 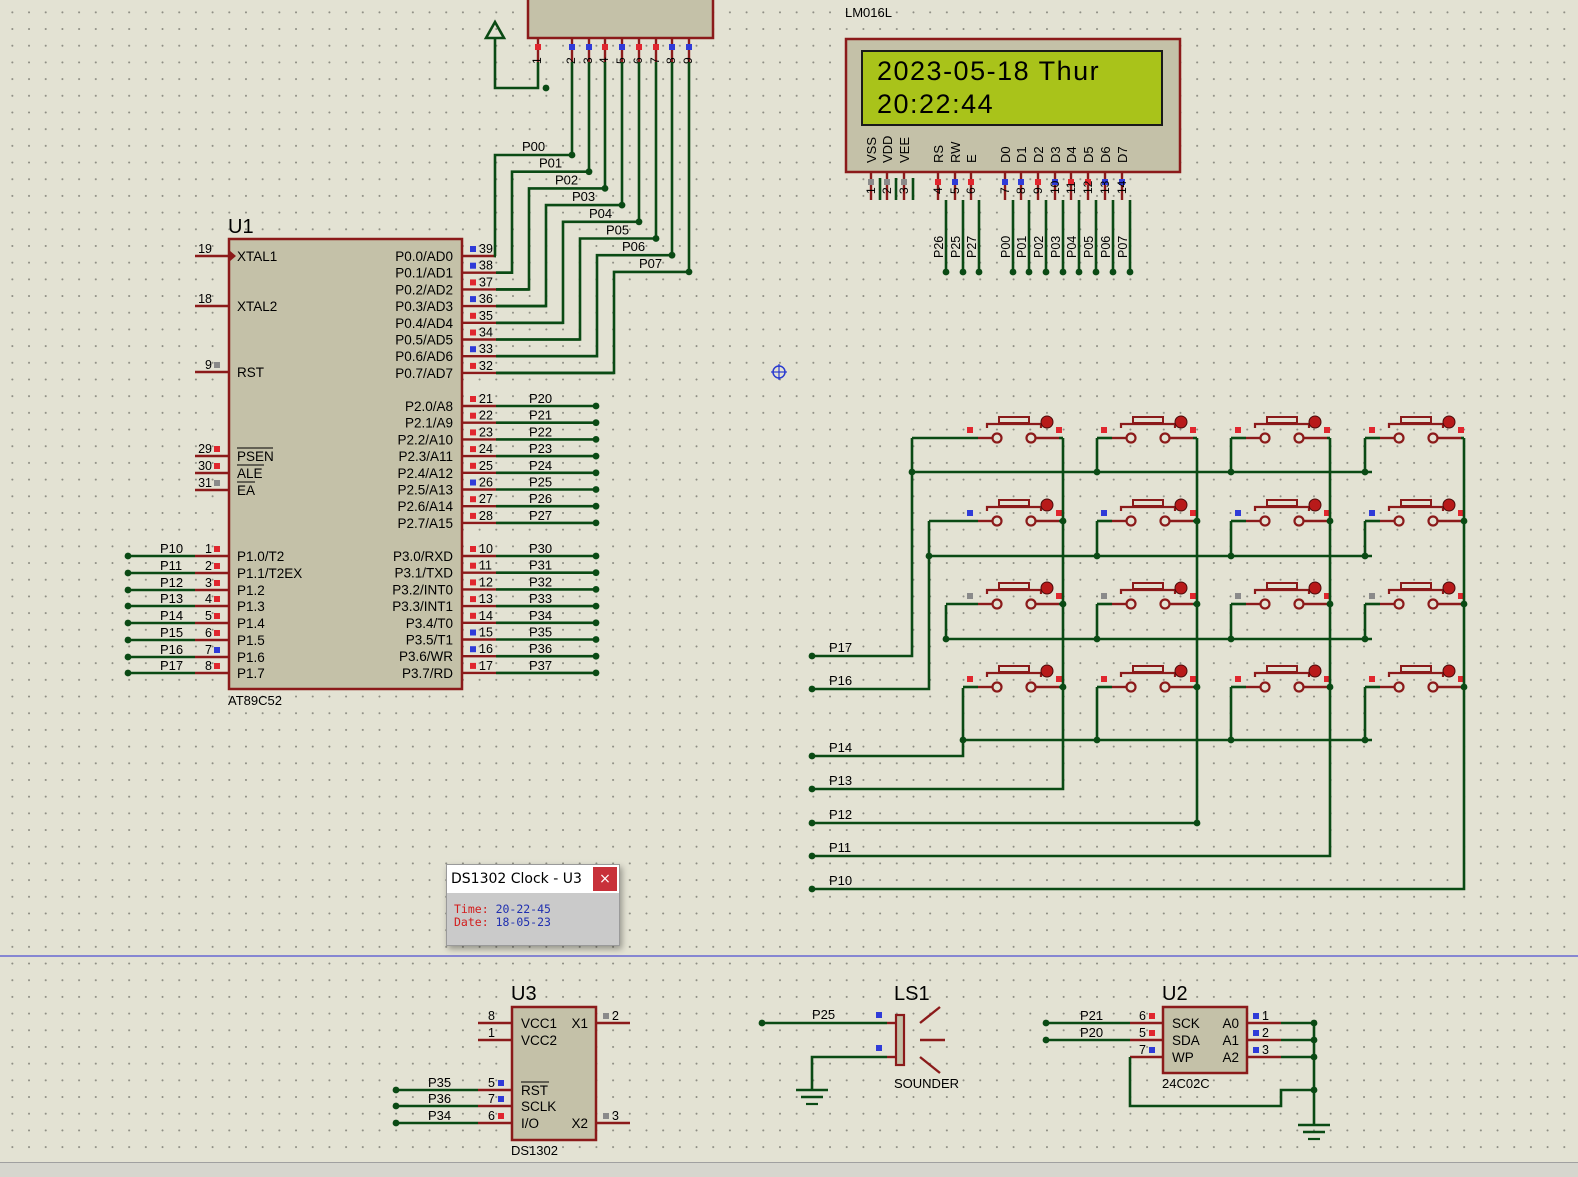 I want to click on net-label: P11, so click(x=840, y=847).